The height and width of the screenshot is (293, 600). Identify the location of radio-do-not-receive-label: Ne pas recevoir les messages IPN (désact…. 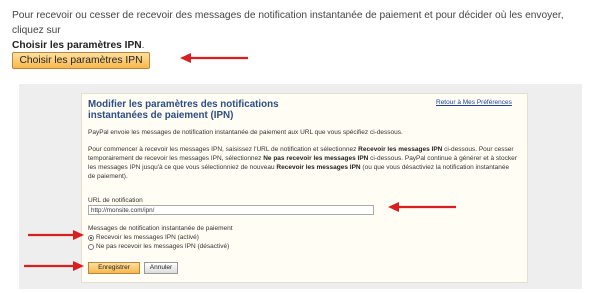
(163, 246).